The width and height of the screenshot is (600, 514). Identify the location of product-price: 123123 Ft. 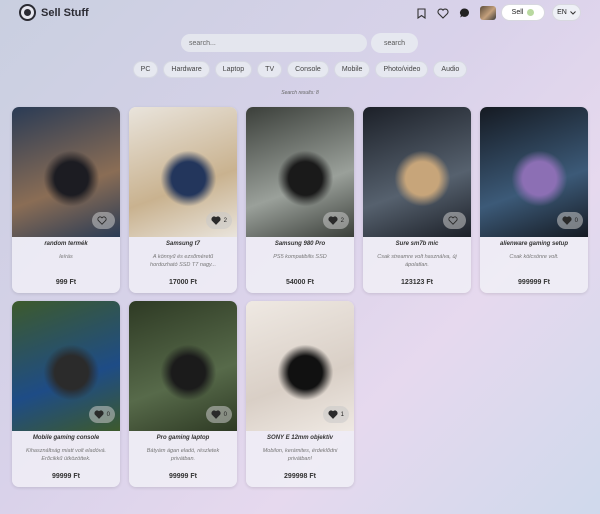
(417, 282).